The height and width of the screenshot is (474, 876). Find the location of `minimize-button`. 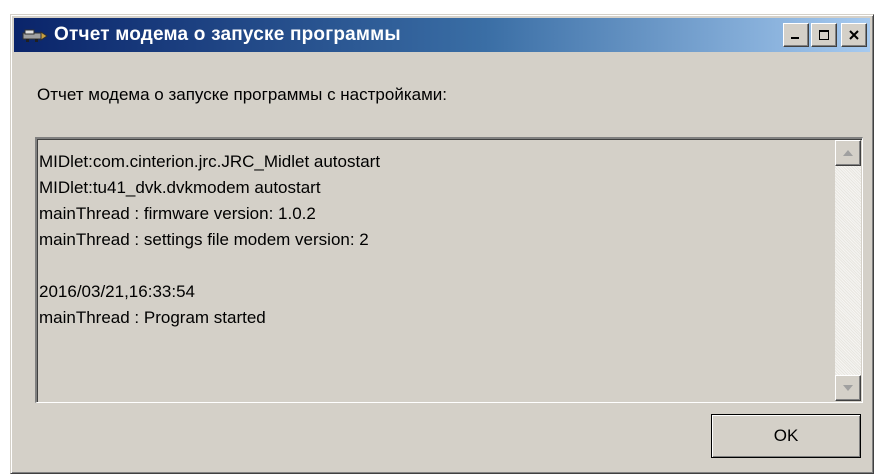

minimize-button is located at coordinates (796, 35).